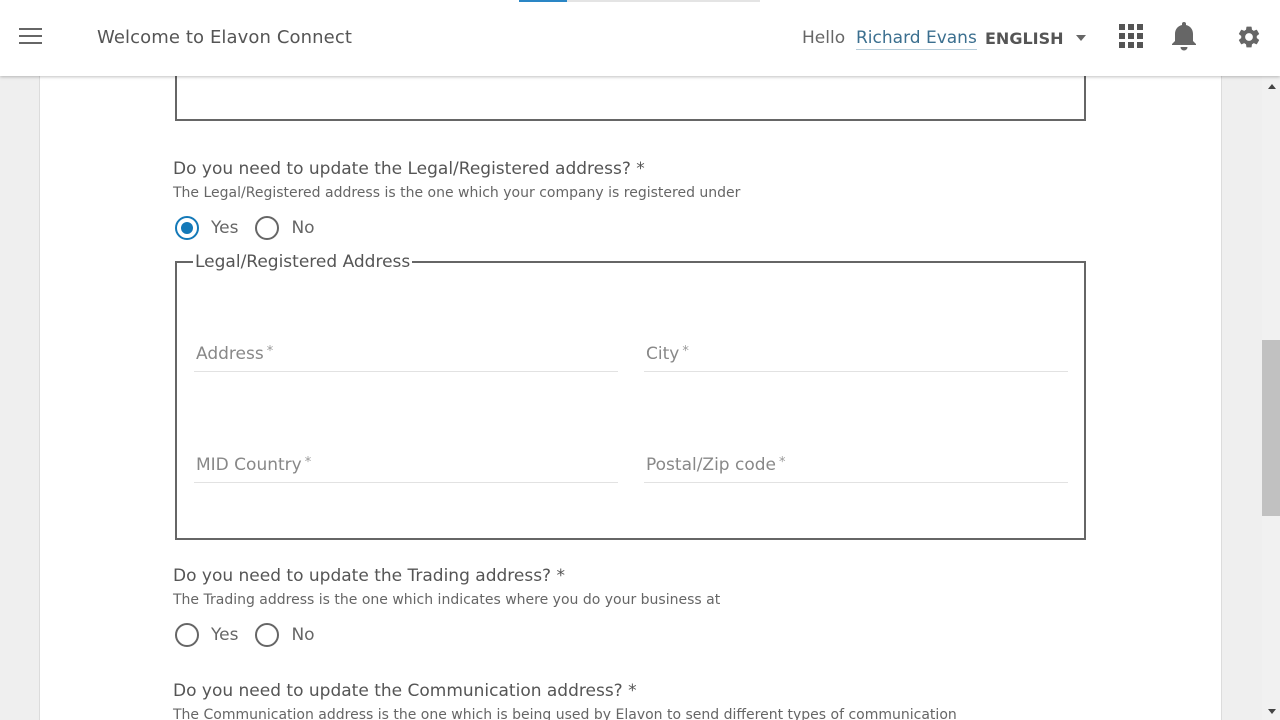  Describe the element at coordinates (253, 635) in the screenshot. I see `trading-address-radio-group: Yes No` at that location.